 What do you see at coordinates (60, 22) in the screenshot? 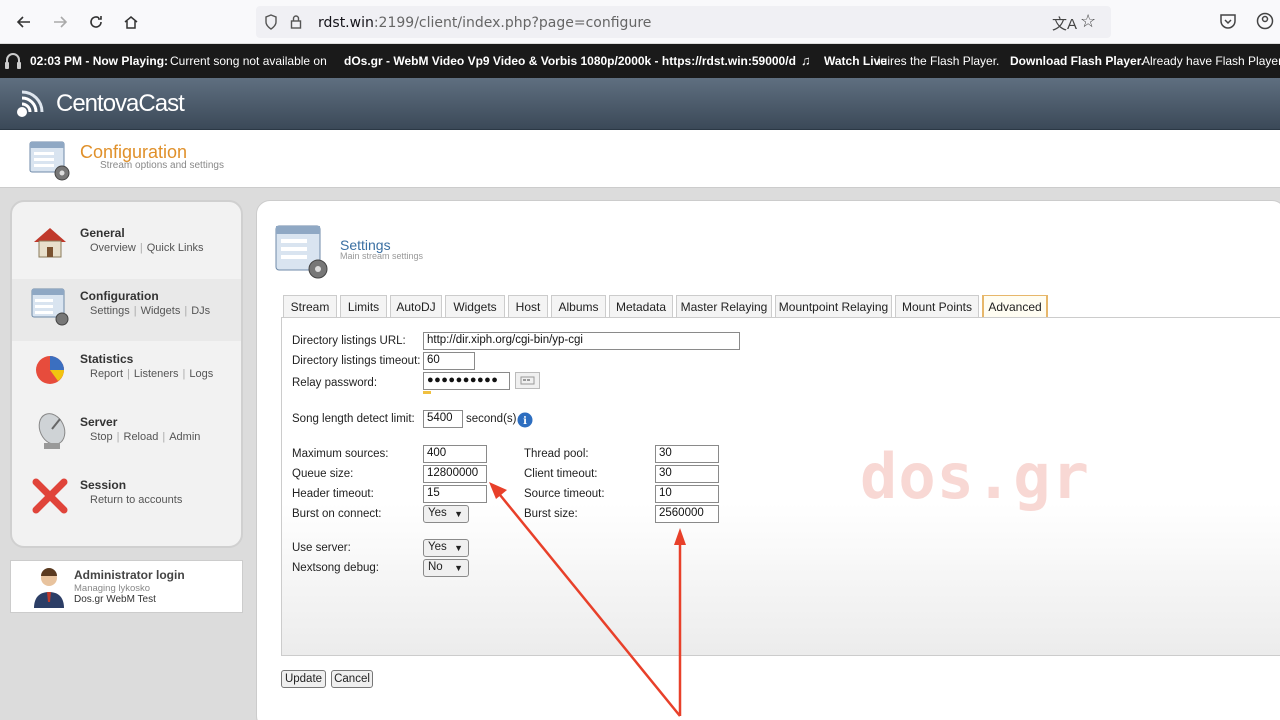
I see `forward-icon` at bounding box center [60, 22].